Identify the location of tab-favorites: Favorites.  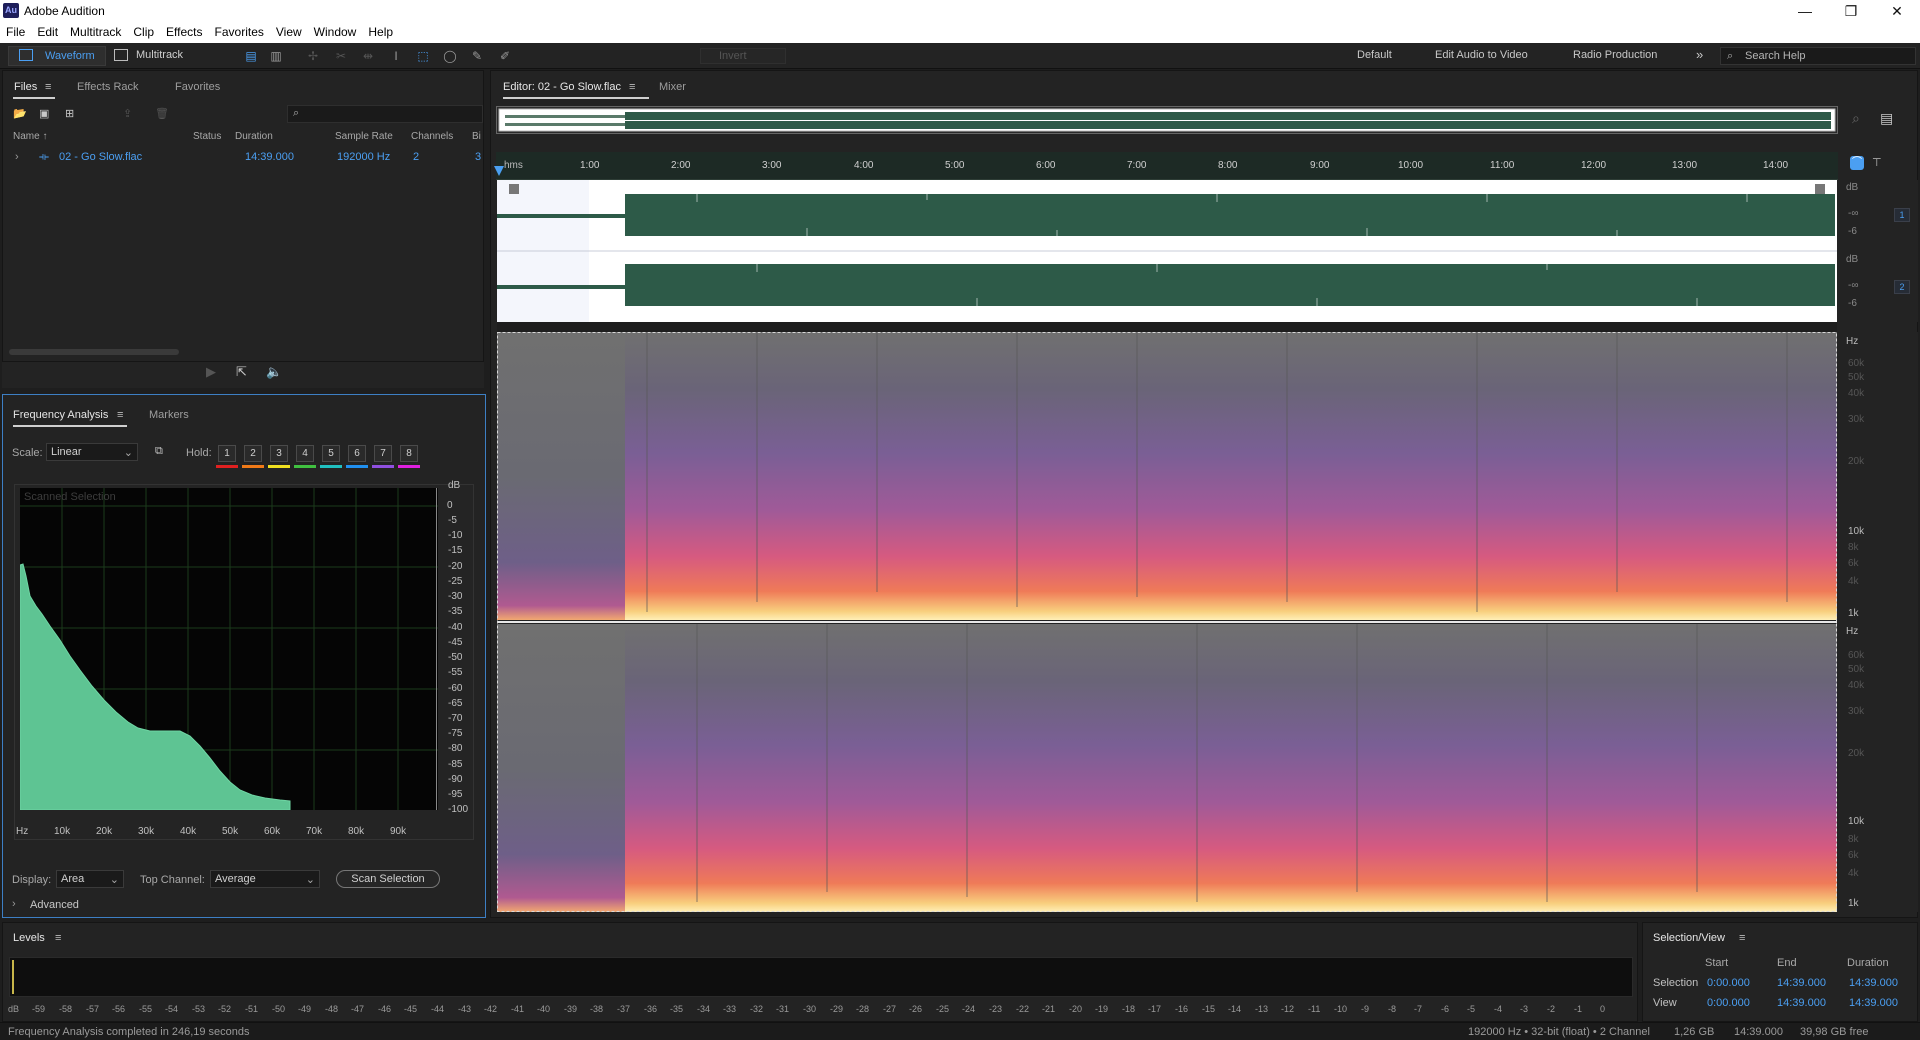
(197, 87).